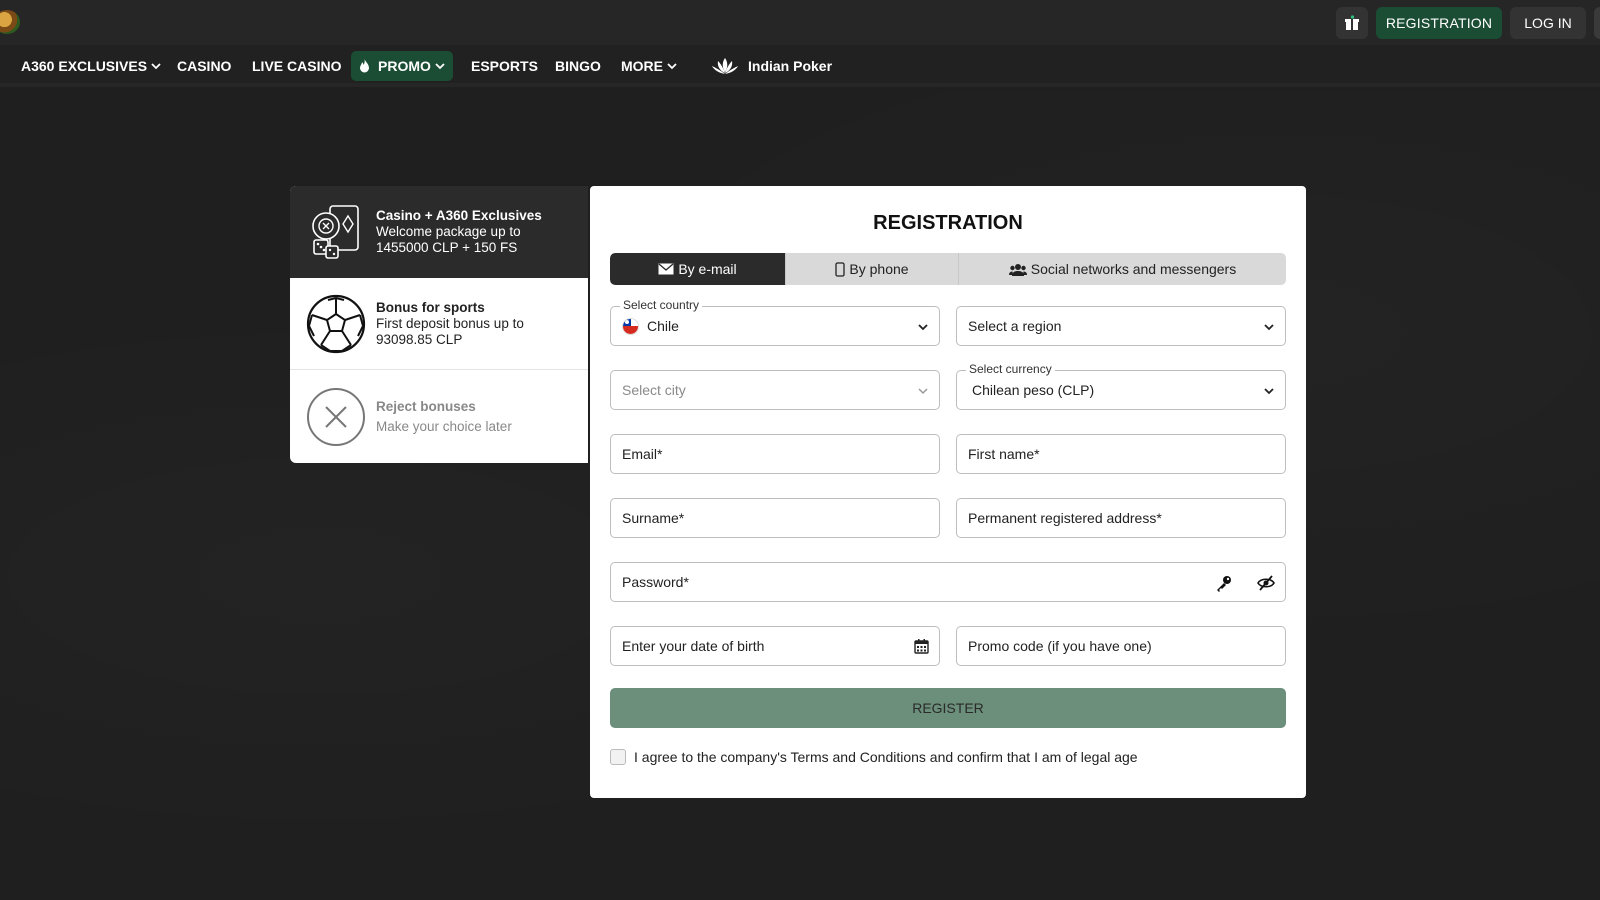 The width and height of the screenshot is (1600, 900). I want to click on tab-by-phone: By phone, so click(872, 269).